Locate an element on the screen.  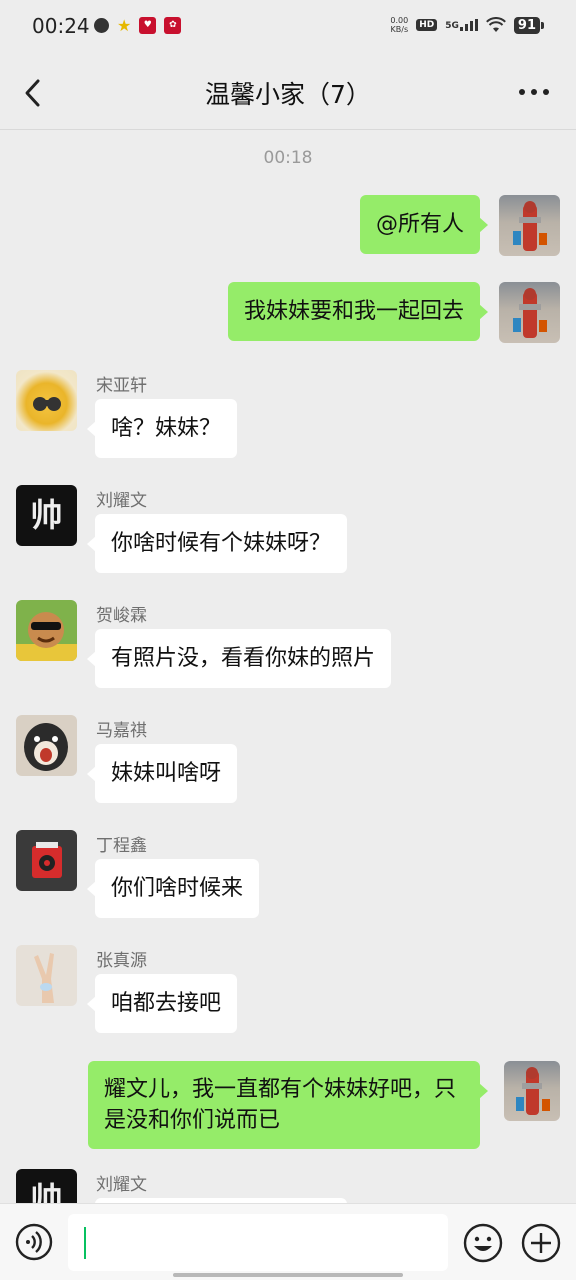
message-timestamp: 00:18 is located at coordinates (288, 158).